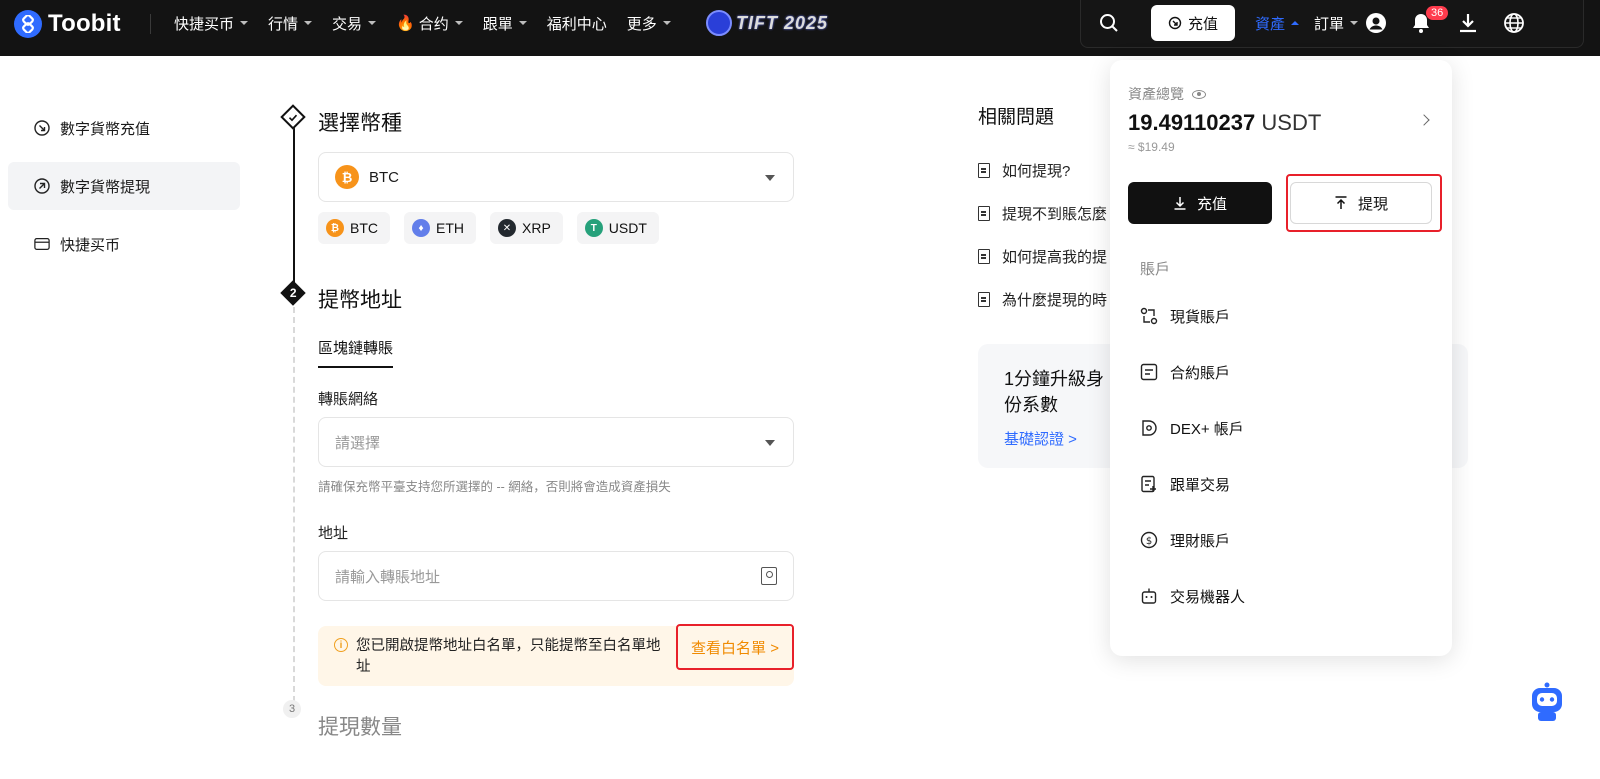  I want to click on faq-item: 為什麼提現的時, so click(1042, 299).